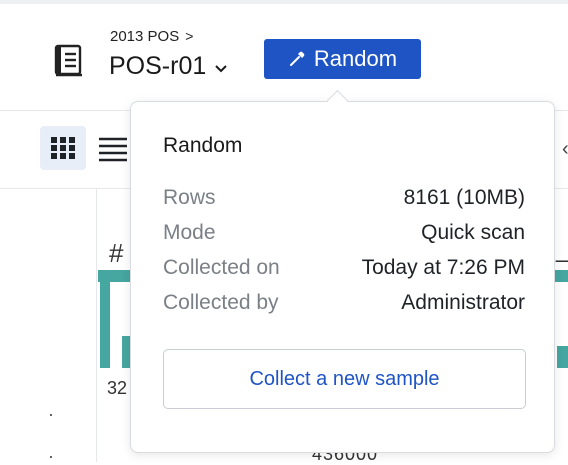 This screenshot has width=568, height=465. What do you see at coordinates (69, 61) in the screenshot?
I see `dataset-icon` at bounding box center [69, 61].